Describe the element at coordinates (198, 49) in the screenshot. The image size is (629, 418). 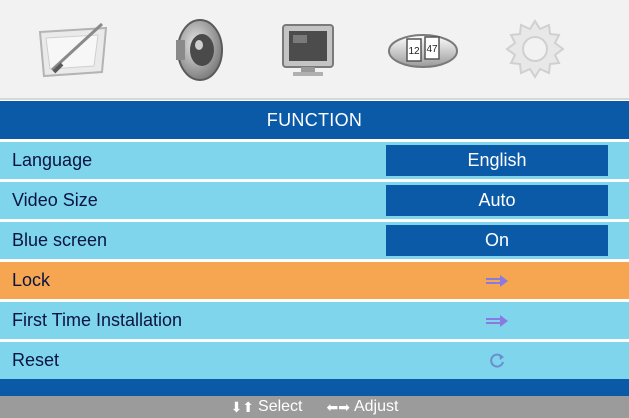
I see `speaker-icon` at that location.